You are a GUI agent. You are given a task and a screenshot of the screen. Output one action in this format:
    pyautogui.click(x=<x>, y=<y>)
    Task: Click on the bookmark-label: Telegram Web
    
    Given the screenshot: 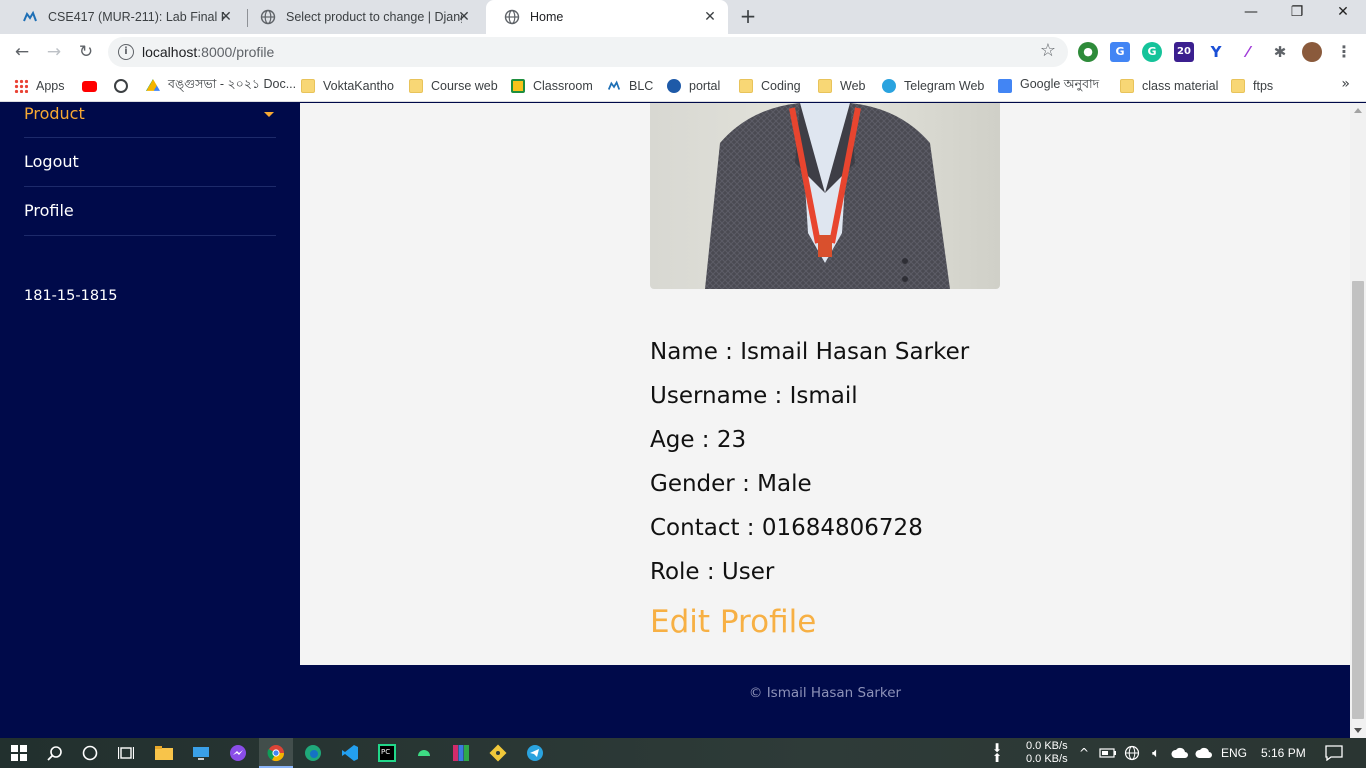 What is the action you would take?
    pyautogui.click(x=944, y=86)
    